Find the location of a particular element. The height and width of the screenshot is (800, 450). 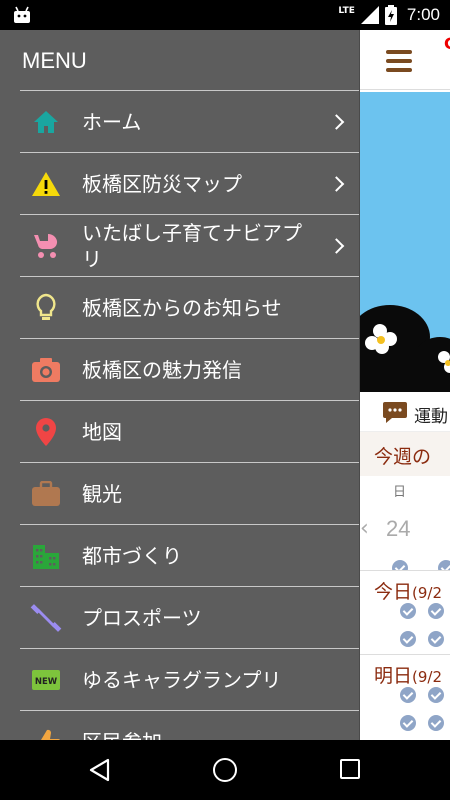

week-header: 今週の is located at coordinates (405, 454).